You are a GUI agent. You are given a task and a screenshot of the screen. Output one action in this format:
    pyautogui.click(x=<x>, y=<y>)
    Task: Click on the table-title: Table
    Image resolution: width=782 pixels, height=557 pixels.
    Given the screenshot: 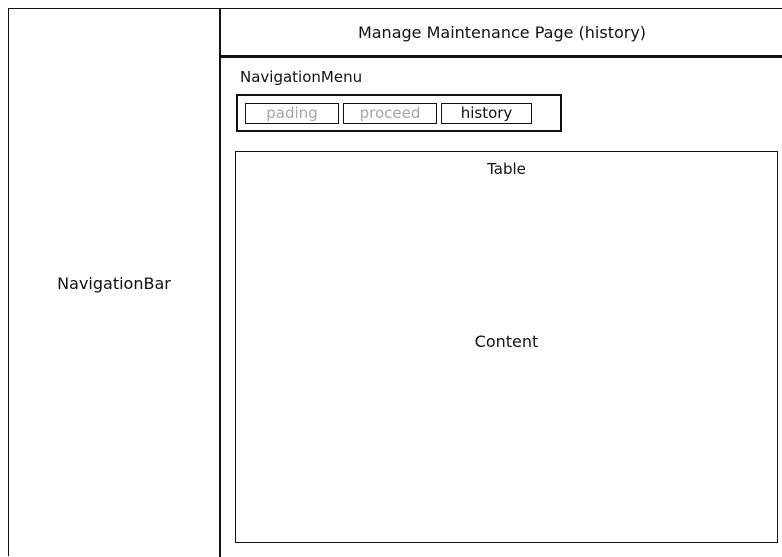 What is the action you would take?
    pyautogui.click(x=506, y=169)
    